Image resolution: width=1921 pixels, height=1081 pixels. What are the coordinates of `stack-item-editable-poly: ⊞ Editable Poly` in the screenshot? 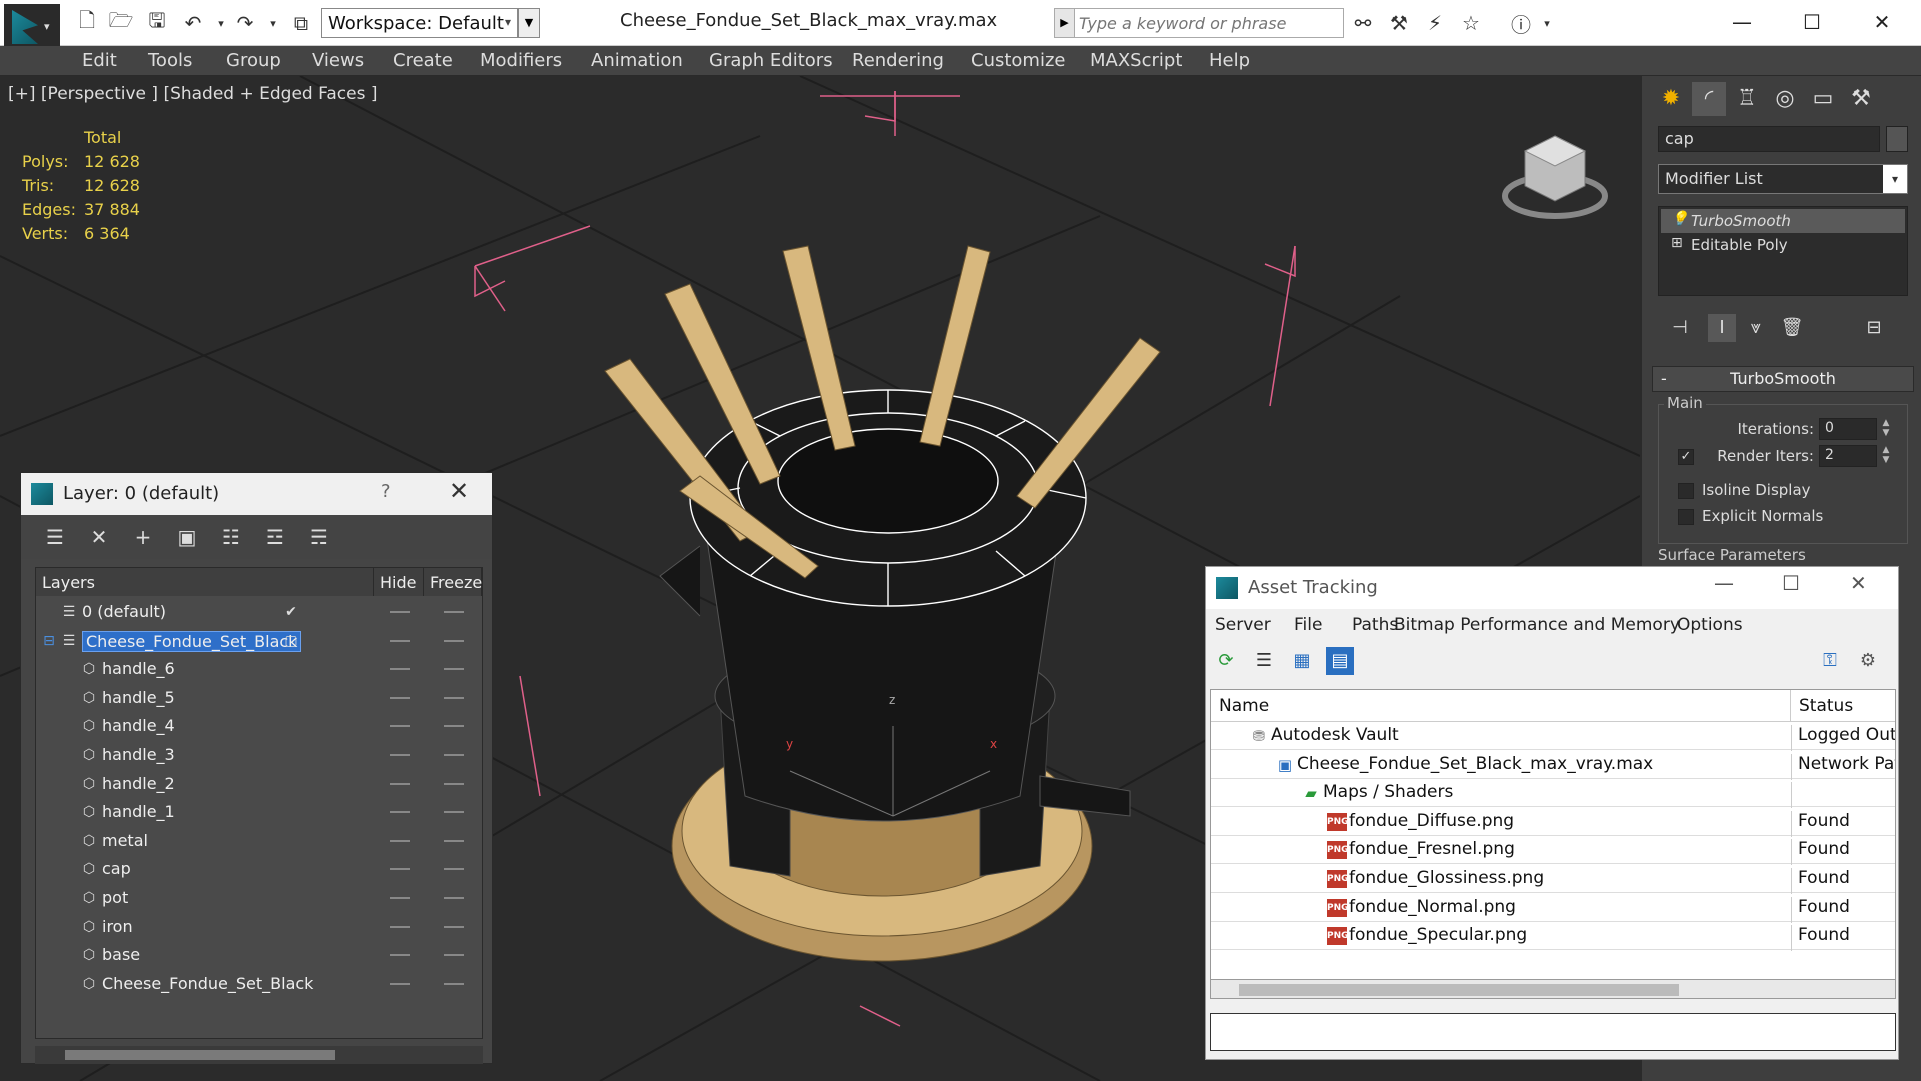 It's located at (1783, 245).